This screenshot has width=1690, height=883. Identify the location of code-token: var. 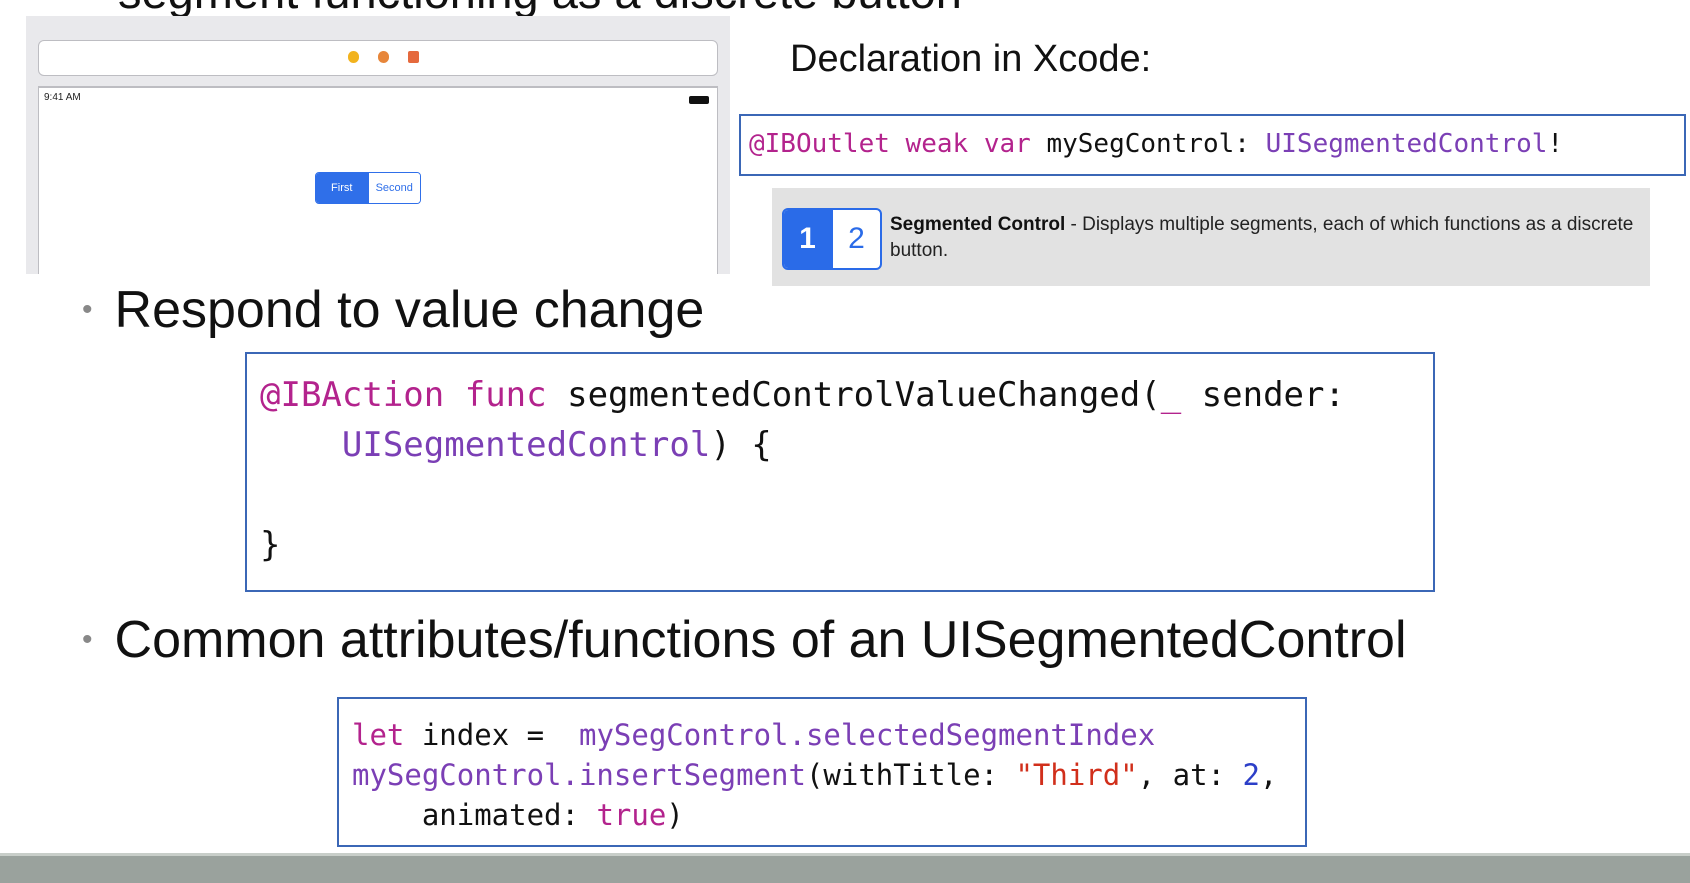
(1007, 144).